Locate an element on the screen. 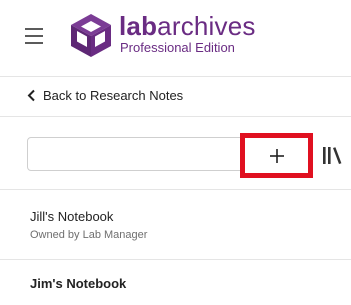  back-to-research-notes-link: Back to Research Notes is located at coordinates (105, 95).